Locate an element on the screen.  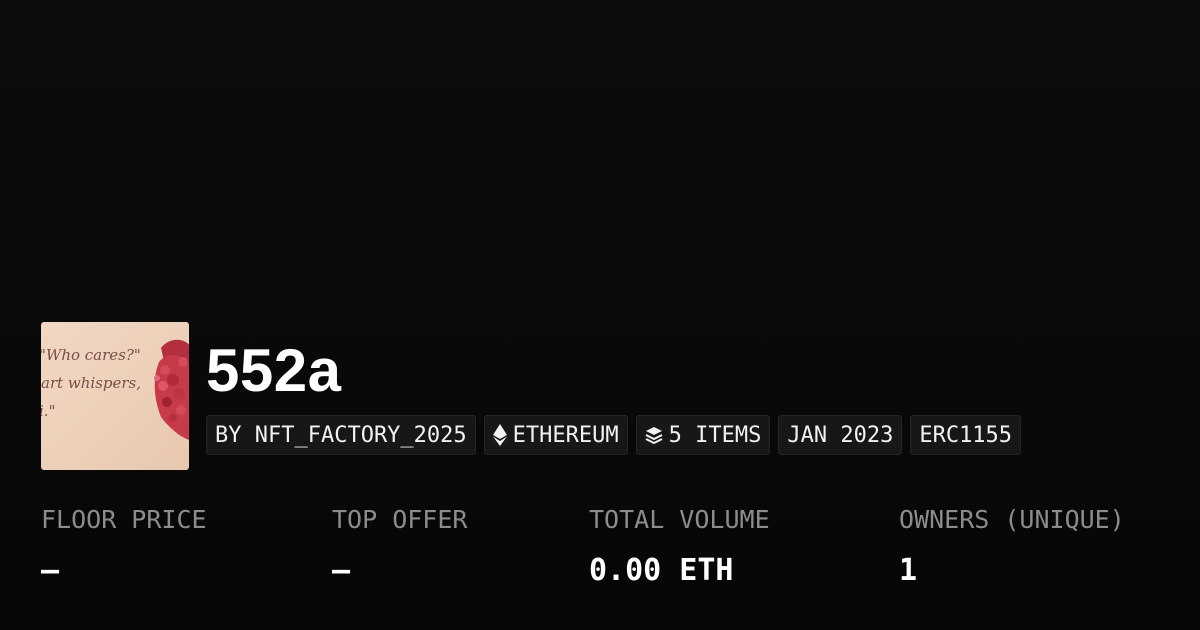
stat-floor-price: FLOOR PRICE – is located at coordinates (124, 546).